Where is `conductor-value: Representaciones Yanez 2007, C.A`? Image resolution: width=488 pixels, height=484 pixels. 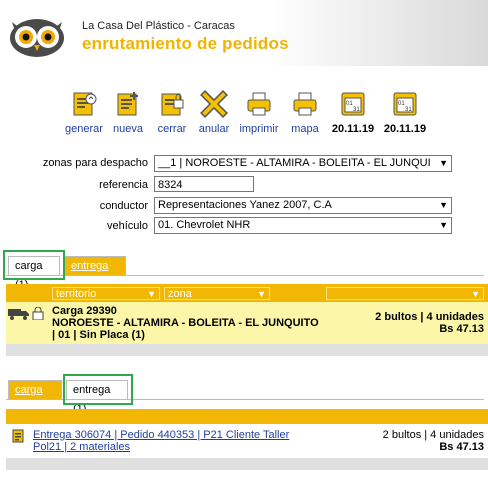 conductor-value: Representaciones Yanez 2007, C.A is located at coordinates (245, 205).